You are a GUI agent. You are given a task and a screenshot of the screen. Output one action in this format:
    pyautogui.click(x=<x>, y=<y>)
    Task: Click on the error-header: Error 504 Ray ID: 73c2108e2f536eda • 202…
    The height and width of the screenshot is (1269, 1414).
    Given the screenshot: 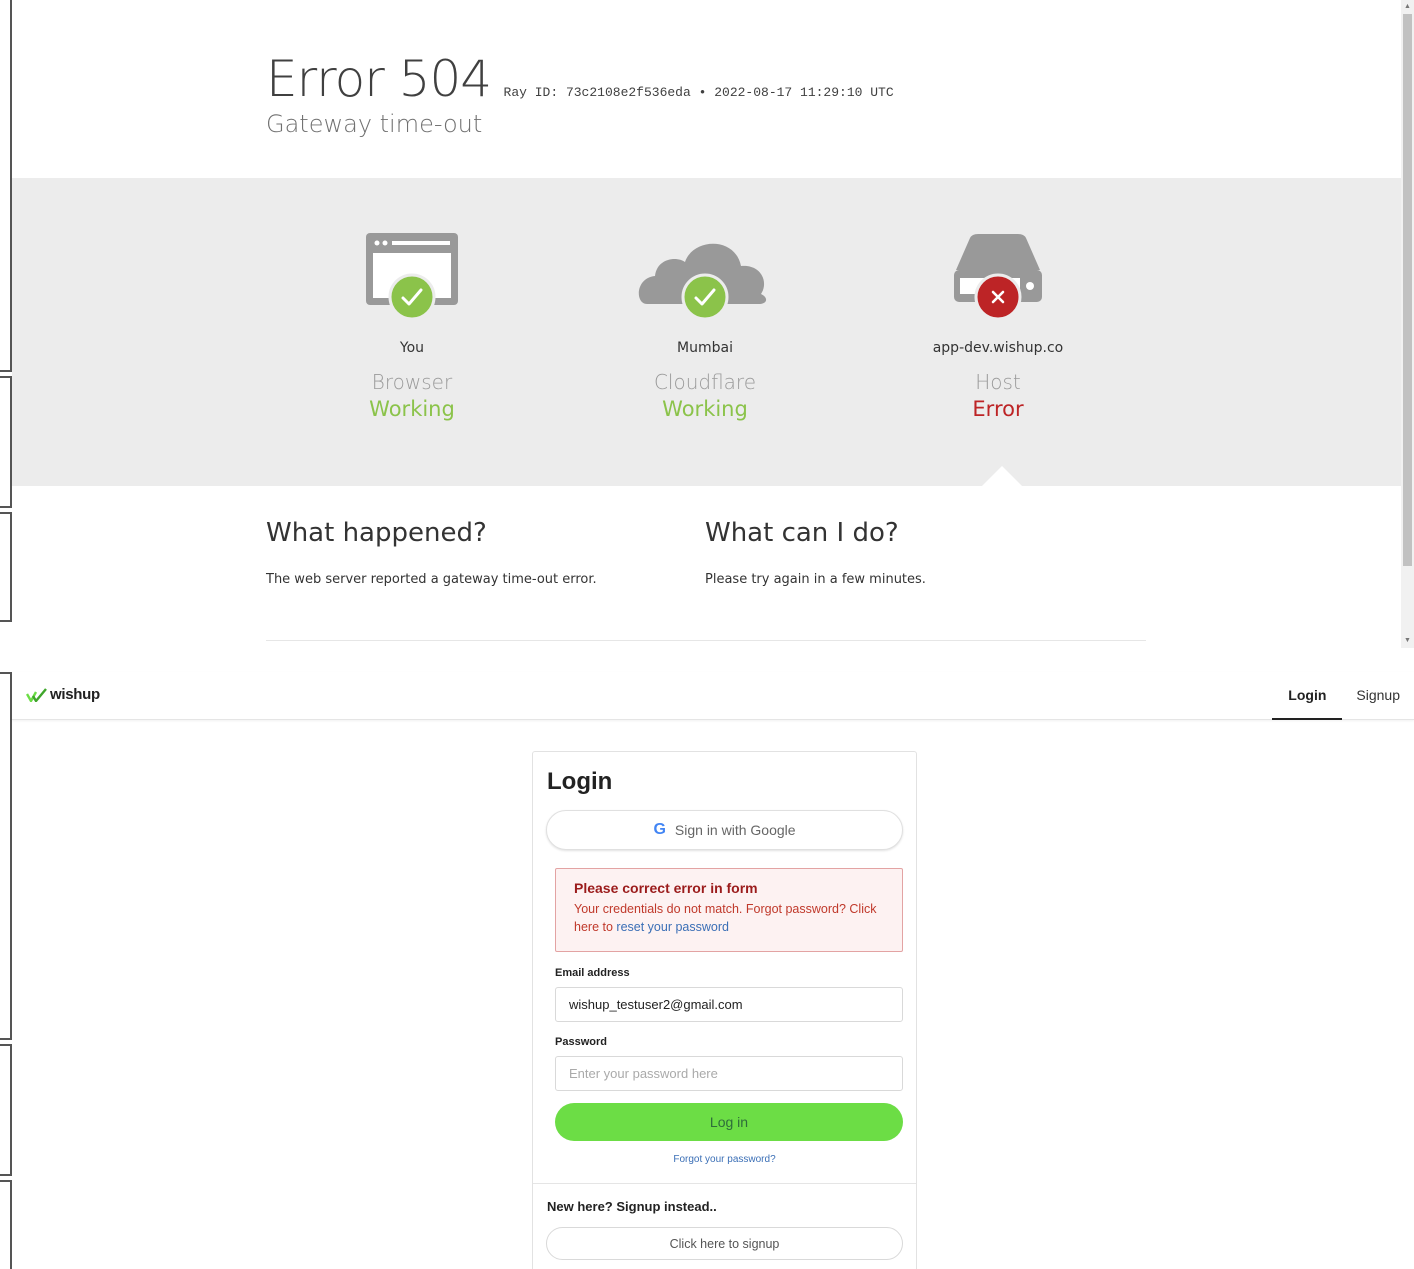 What is the action you would take?
    pyautogui.click(x=580, y=94)
    